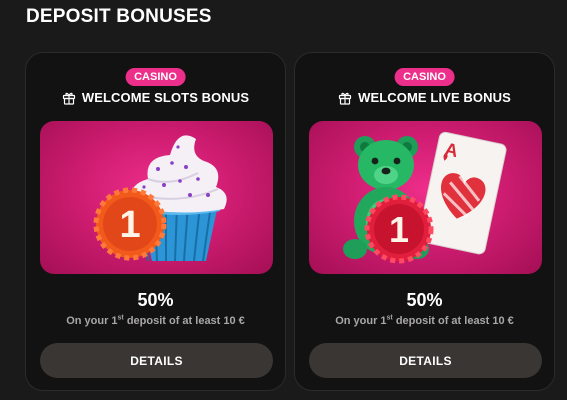 This screenshot has height=400, width=567. What do you see at coordinates (165, 97) in the screenshot?
I see `card-title: WELCOME SLOTS BONUS` at bounding box center [165, 97].